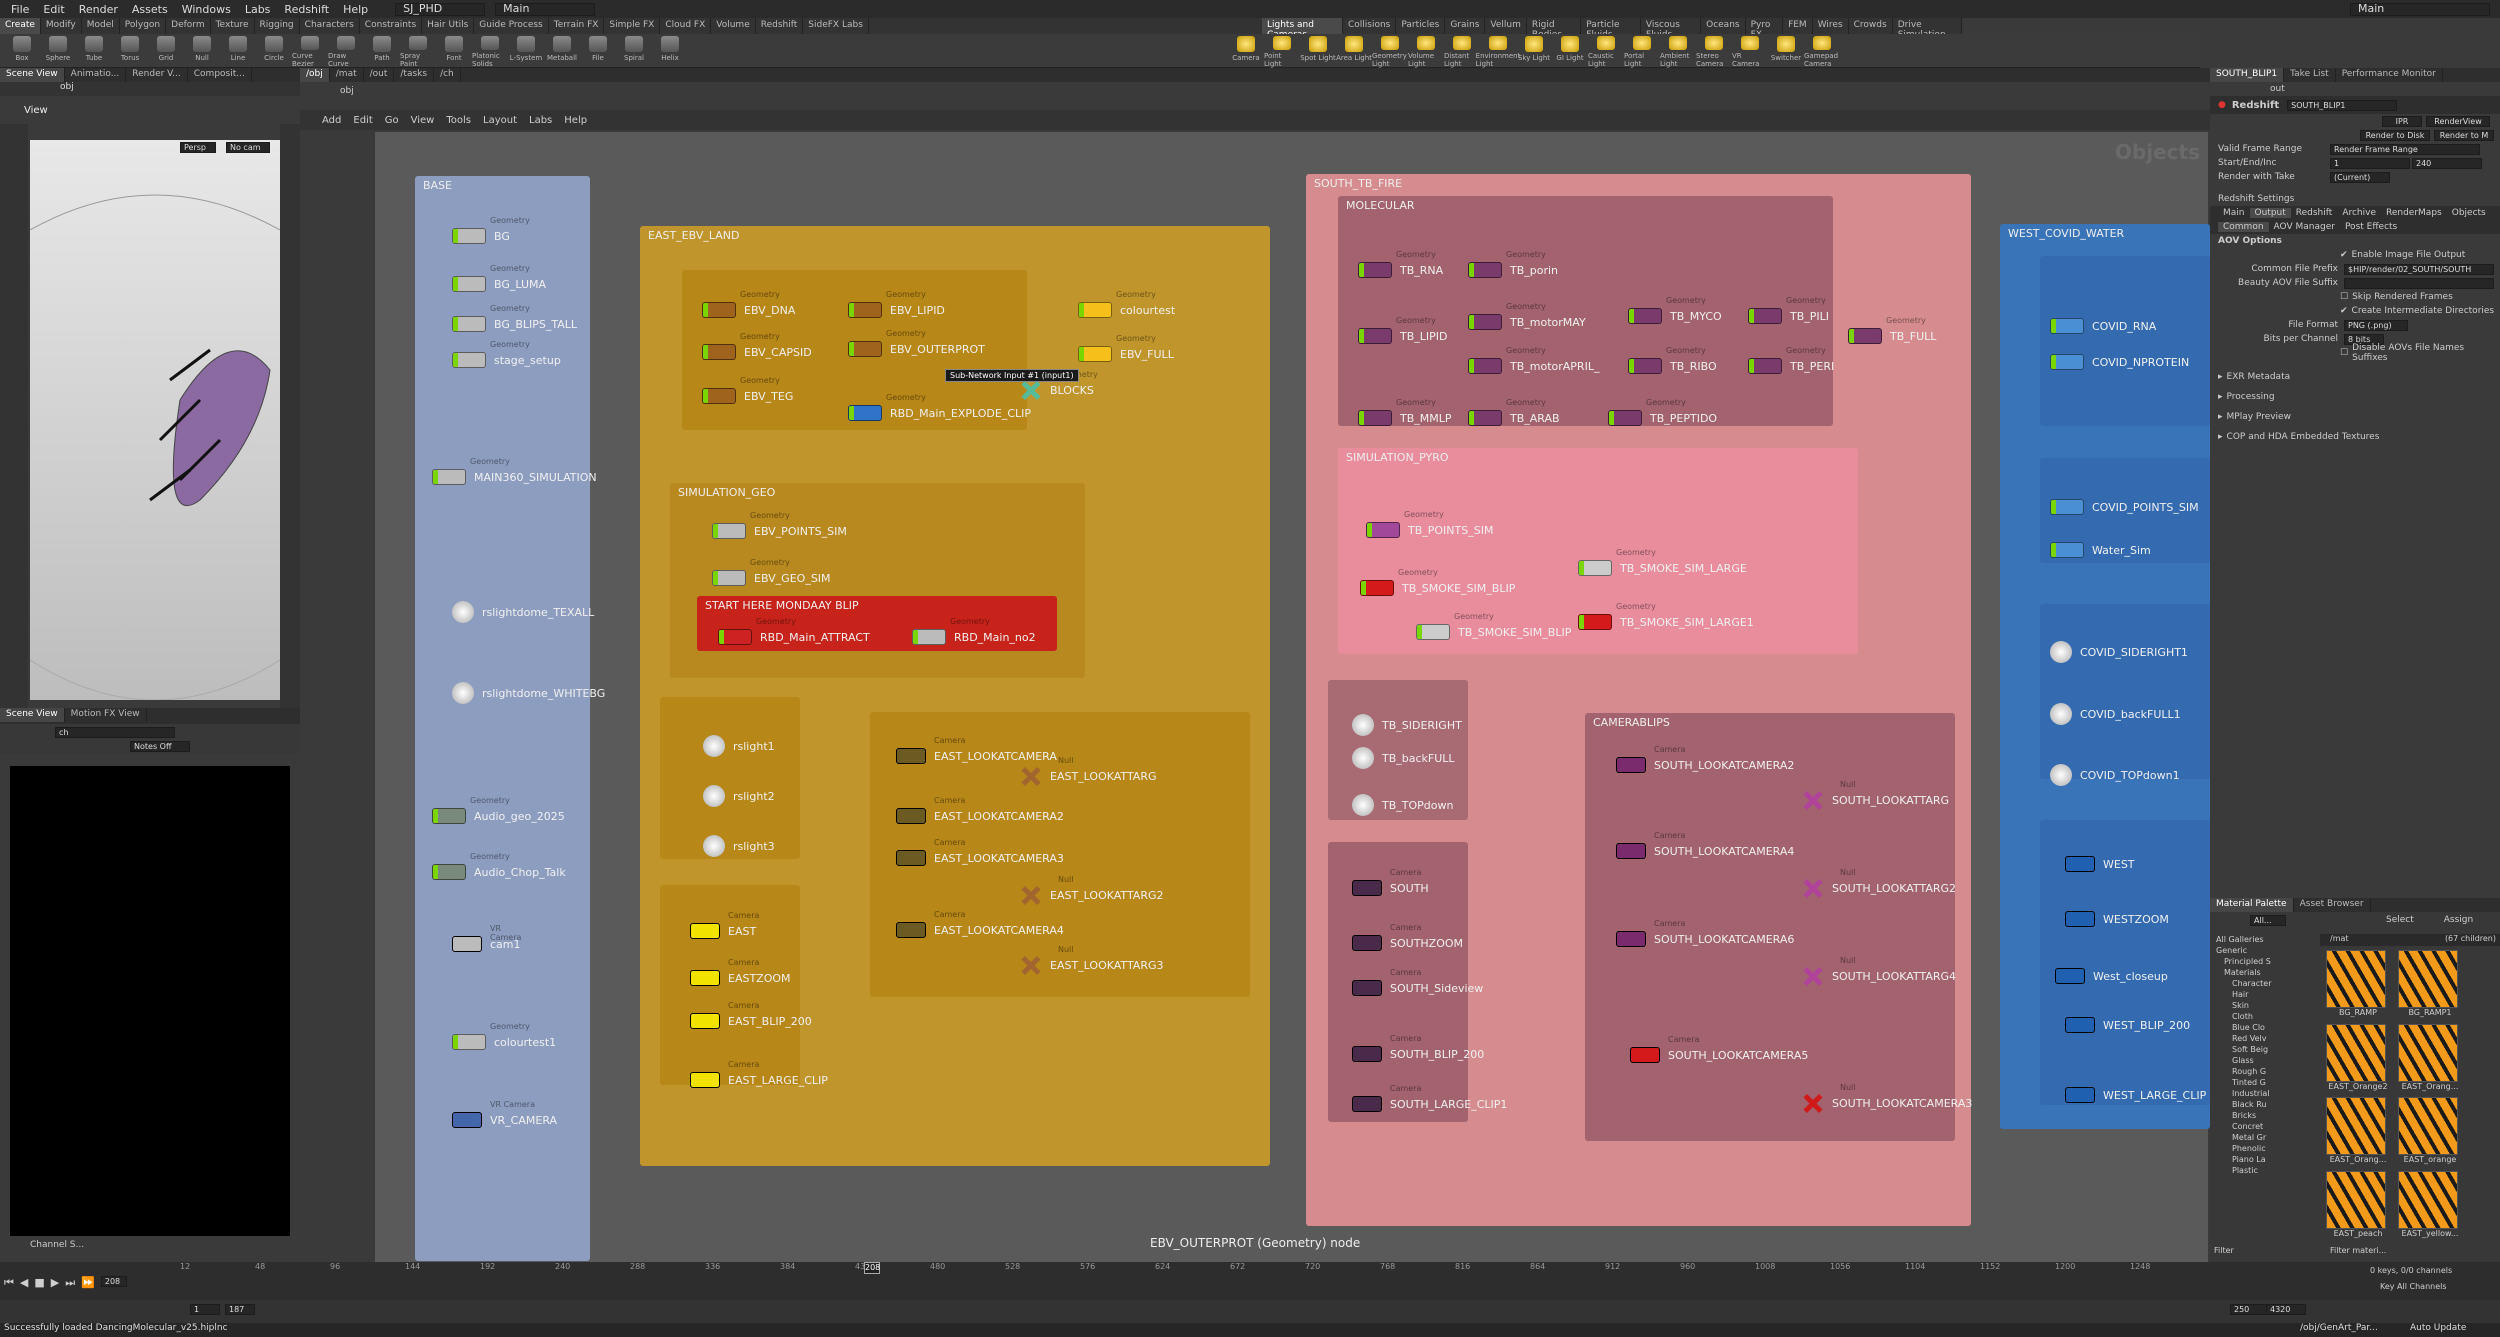  Describe the element at coordinates (379, 75) in the screenshot. I see `tab-out: /out` at that location.